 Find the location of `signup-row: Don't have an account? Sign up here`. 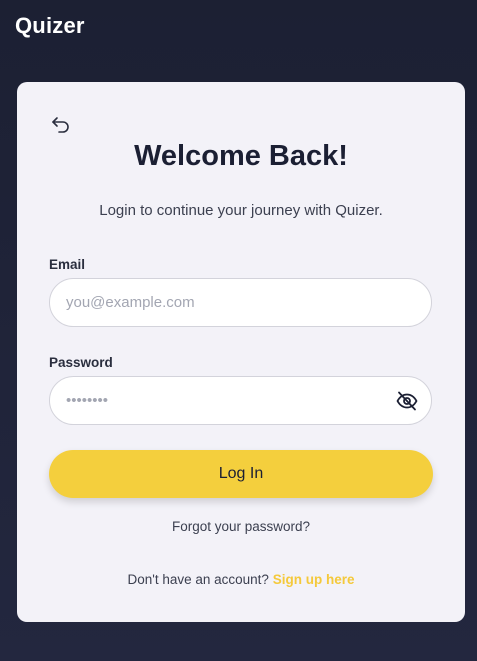

signup-row: Don't have an account? Sign up here is located at coordinates (241, 579).